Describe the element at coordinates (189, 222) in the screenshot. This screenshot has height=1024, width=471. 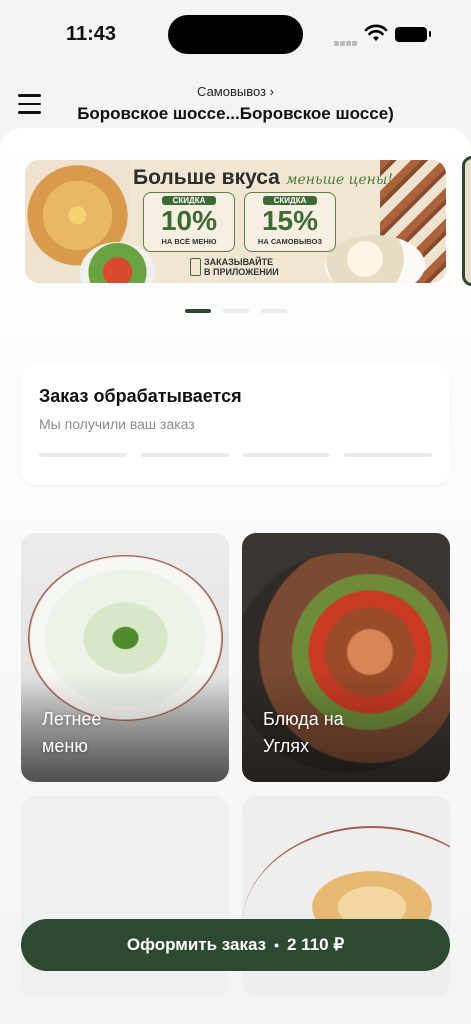
I see `discount-badge: СКИДКА 10% НА ВСЁ МЕНЮ` at that location.